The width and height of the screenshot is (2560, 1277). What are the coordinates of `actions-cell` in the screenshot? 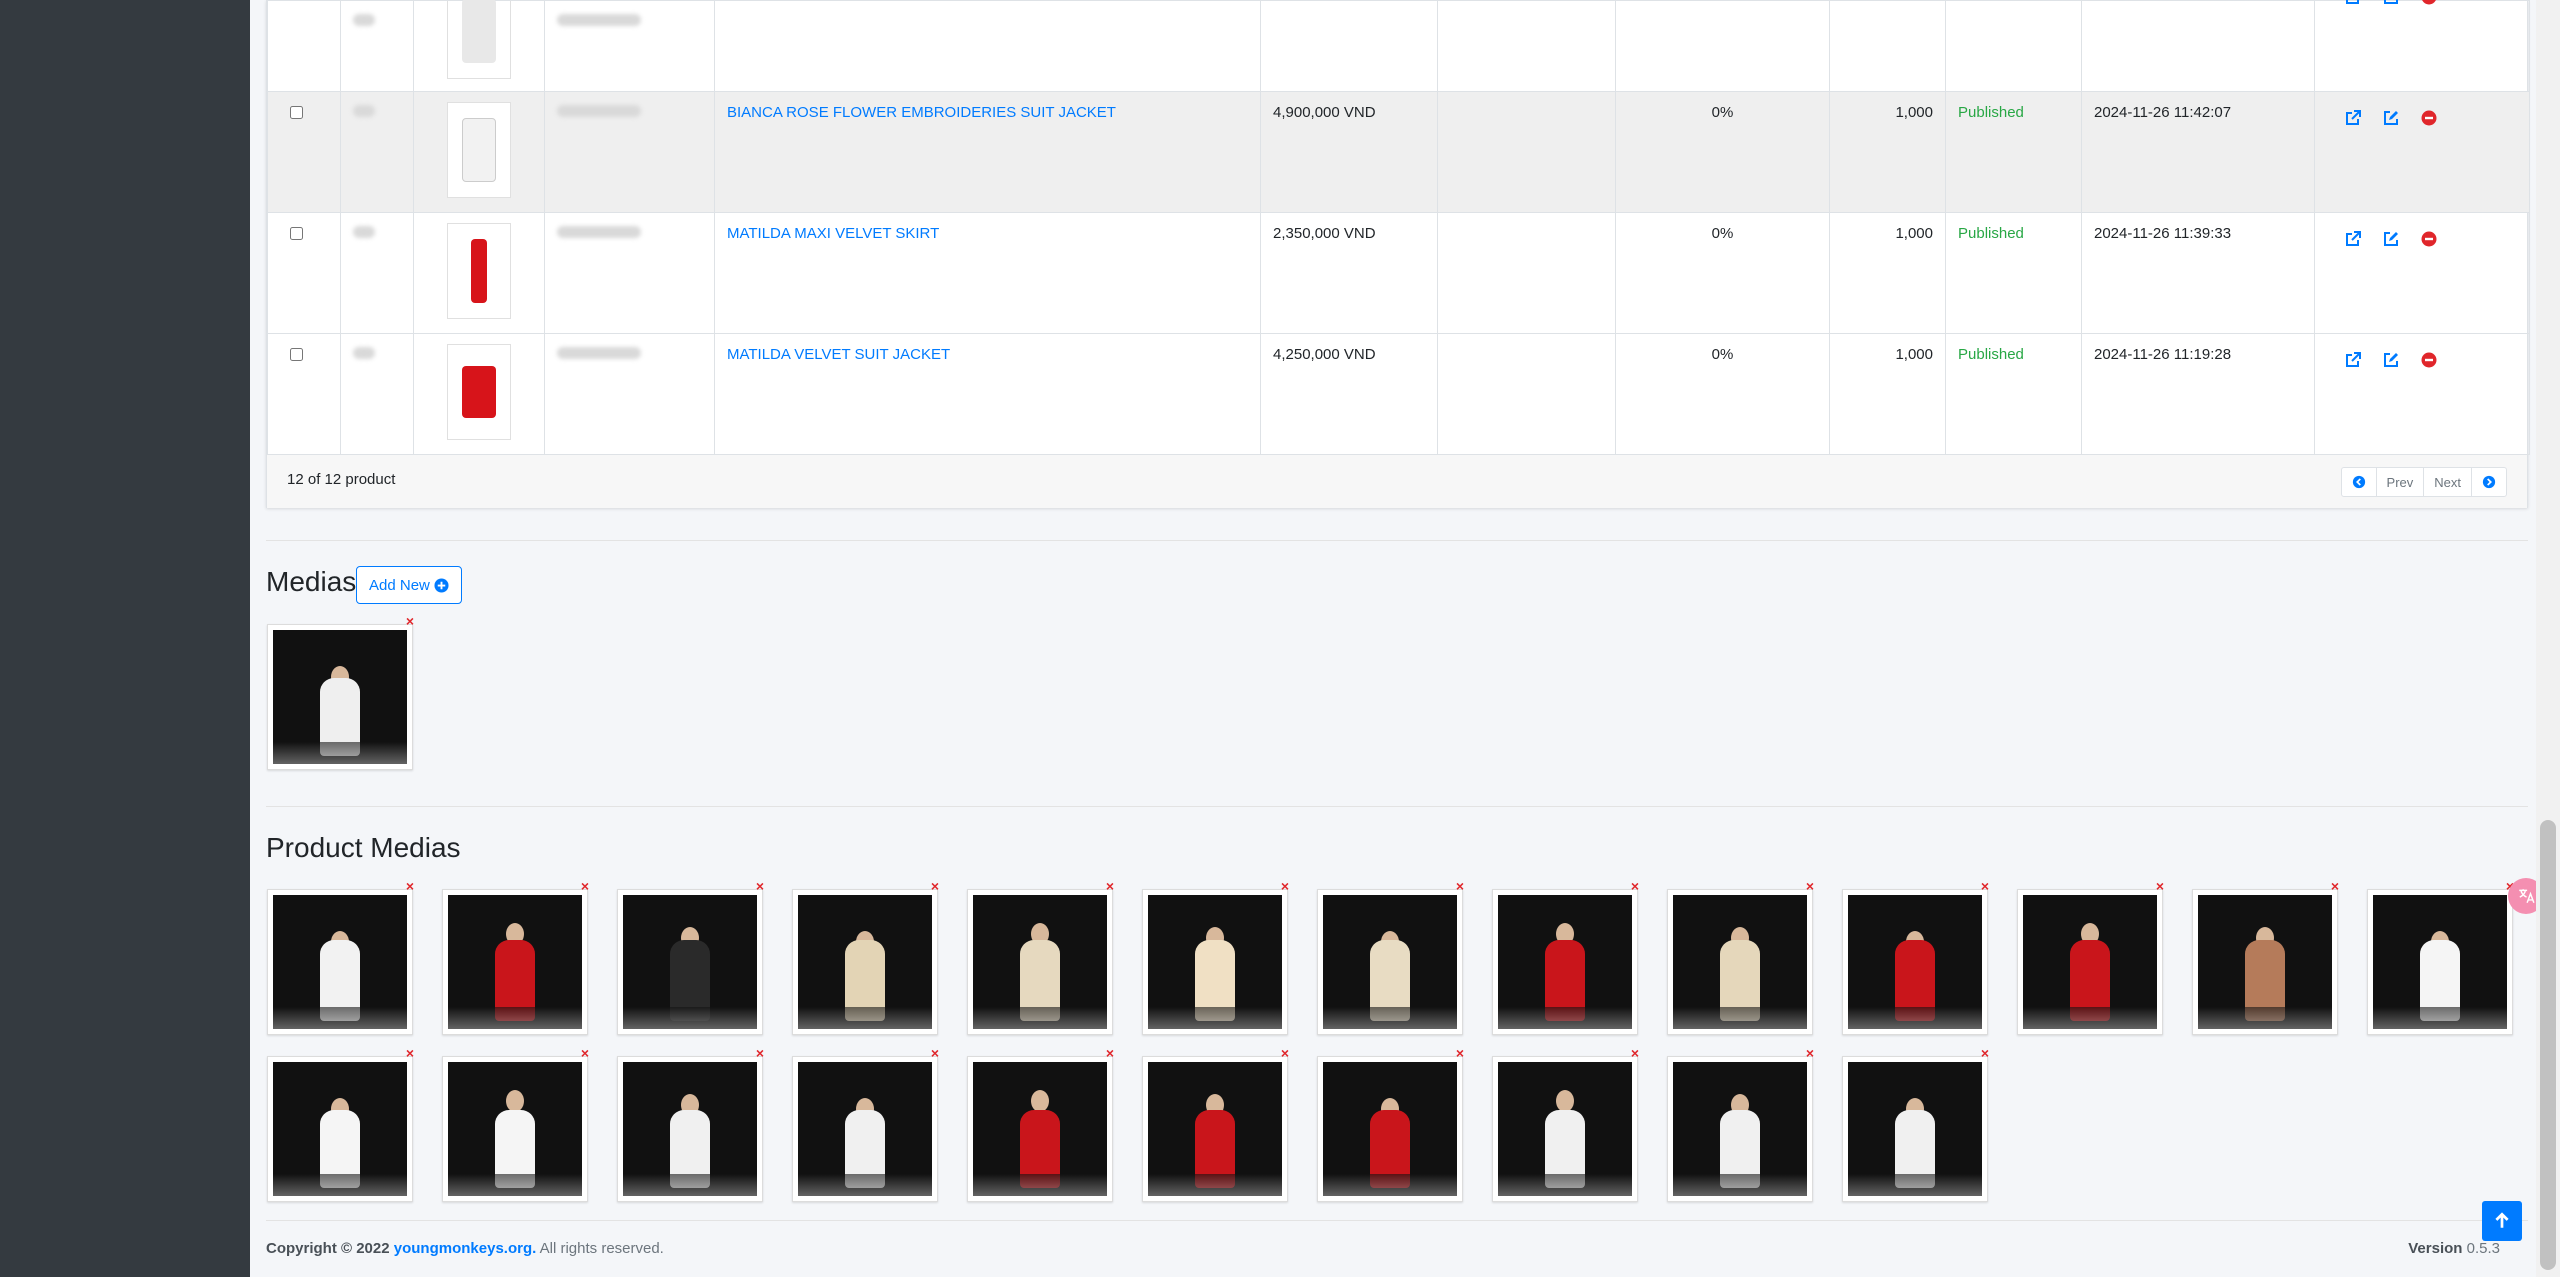 It's located at (2422, 152).